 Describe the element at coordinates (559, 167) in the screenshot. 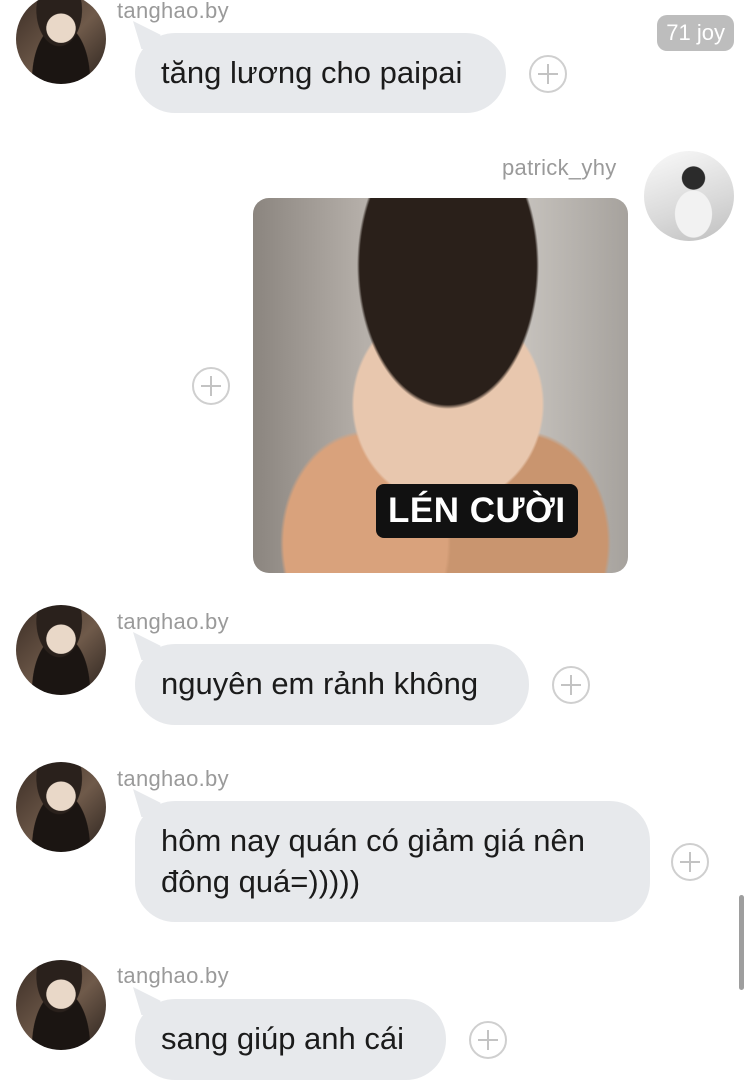

I see `message-username: patrick_yhy` at that location.